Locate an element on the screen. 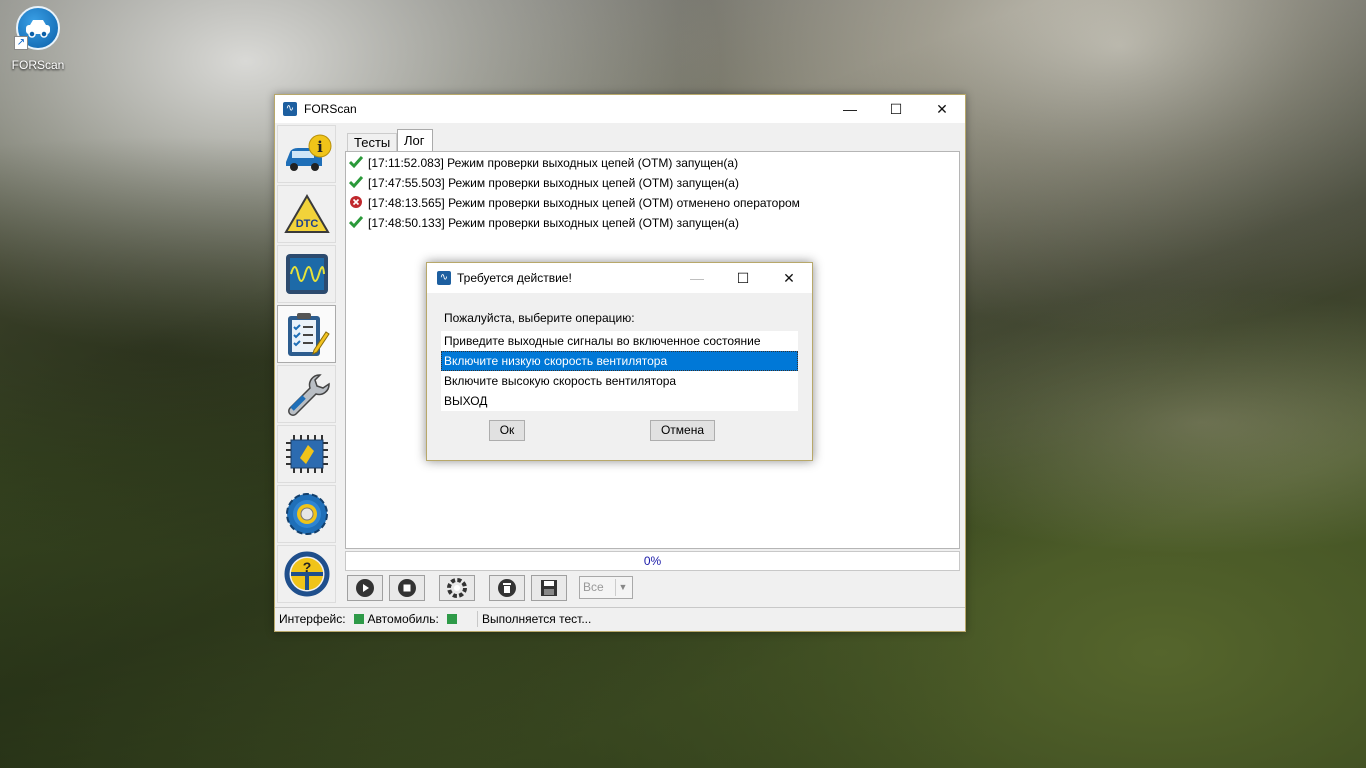 This screenshot has width=1366, height=768. settings-gear-icon is located at coordinates (306, 514).